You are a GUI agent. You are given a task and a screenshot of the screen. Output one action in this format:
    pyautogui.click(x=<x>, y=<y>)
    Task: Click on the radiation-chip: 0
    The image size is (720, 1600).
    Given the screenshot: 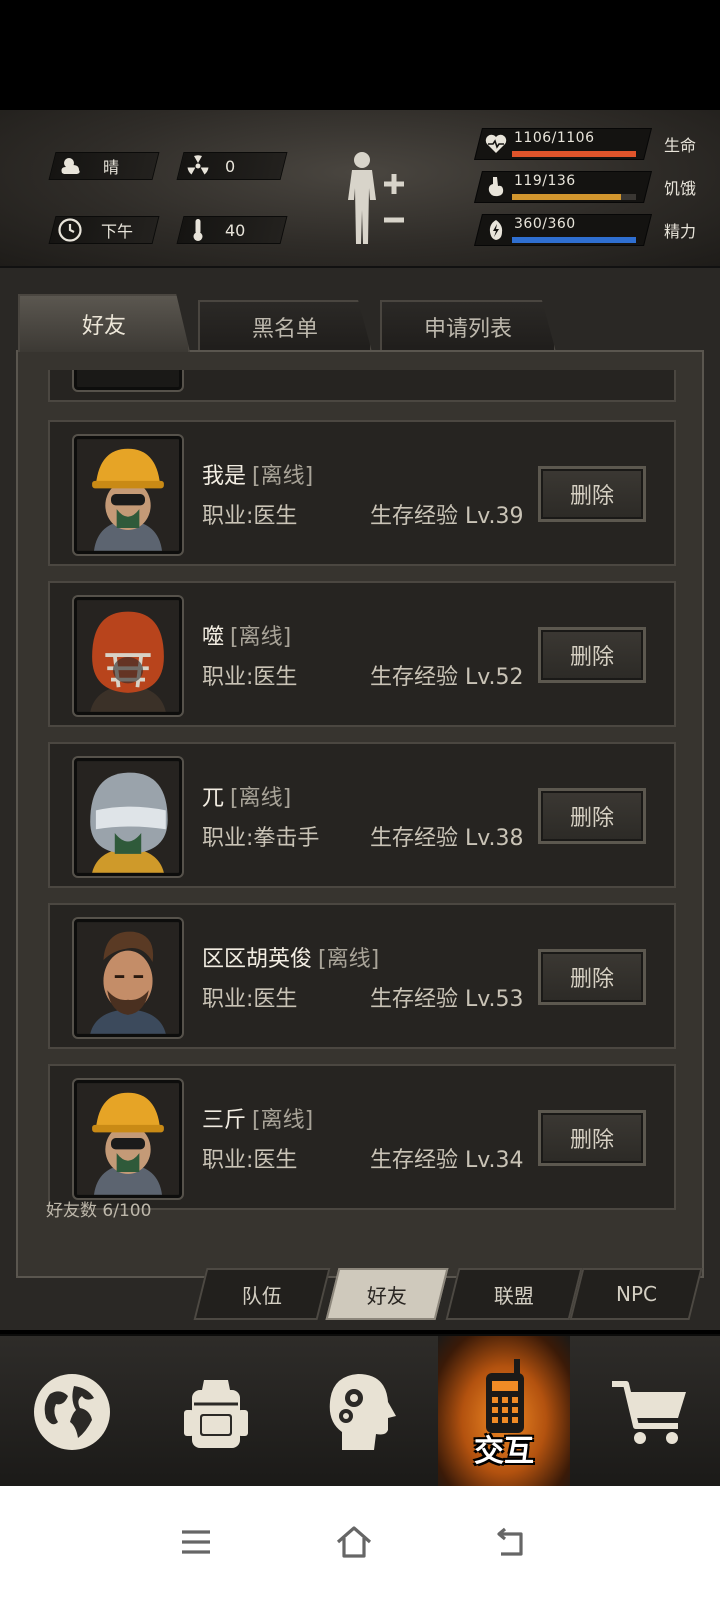 What is the action you would take?
    pyautogui.click(x=232, y=166)
    